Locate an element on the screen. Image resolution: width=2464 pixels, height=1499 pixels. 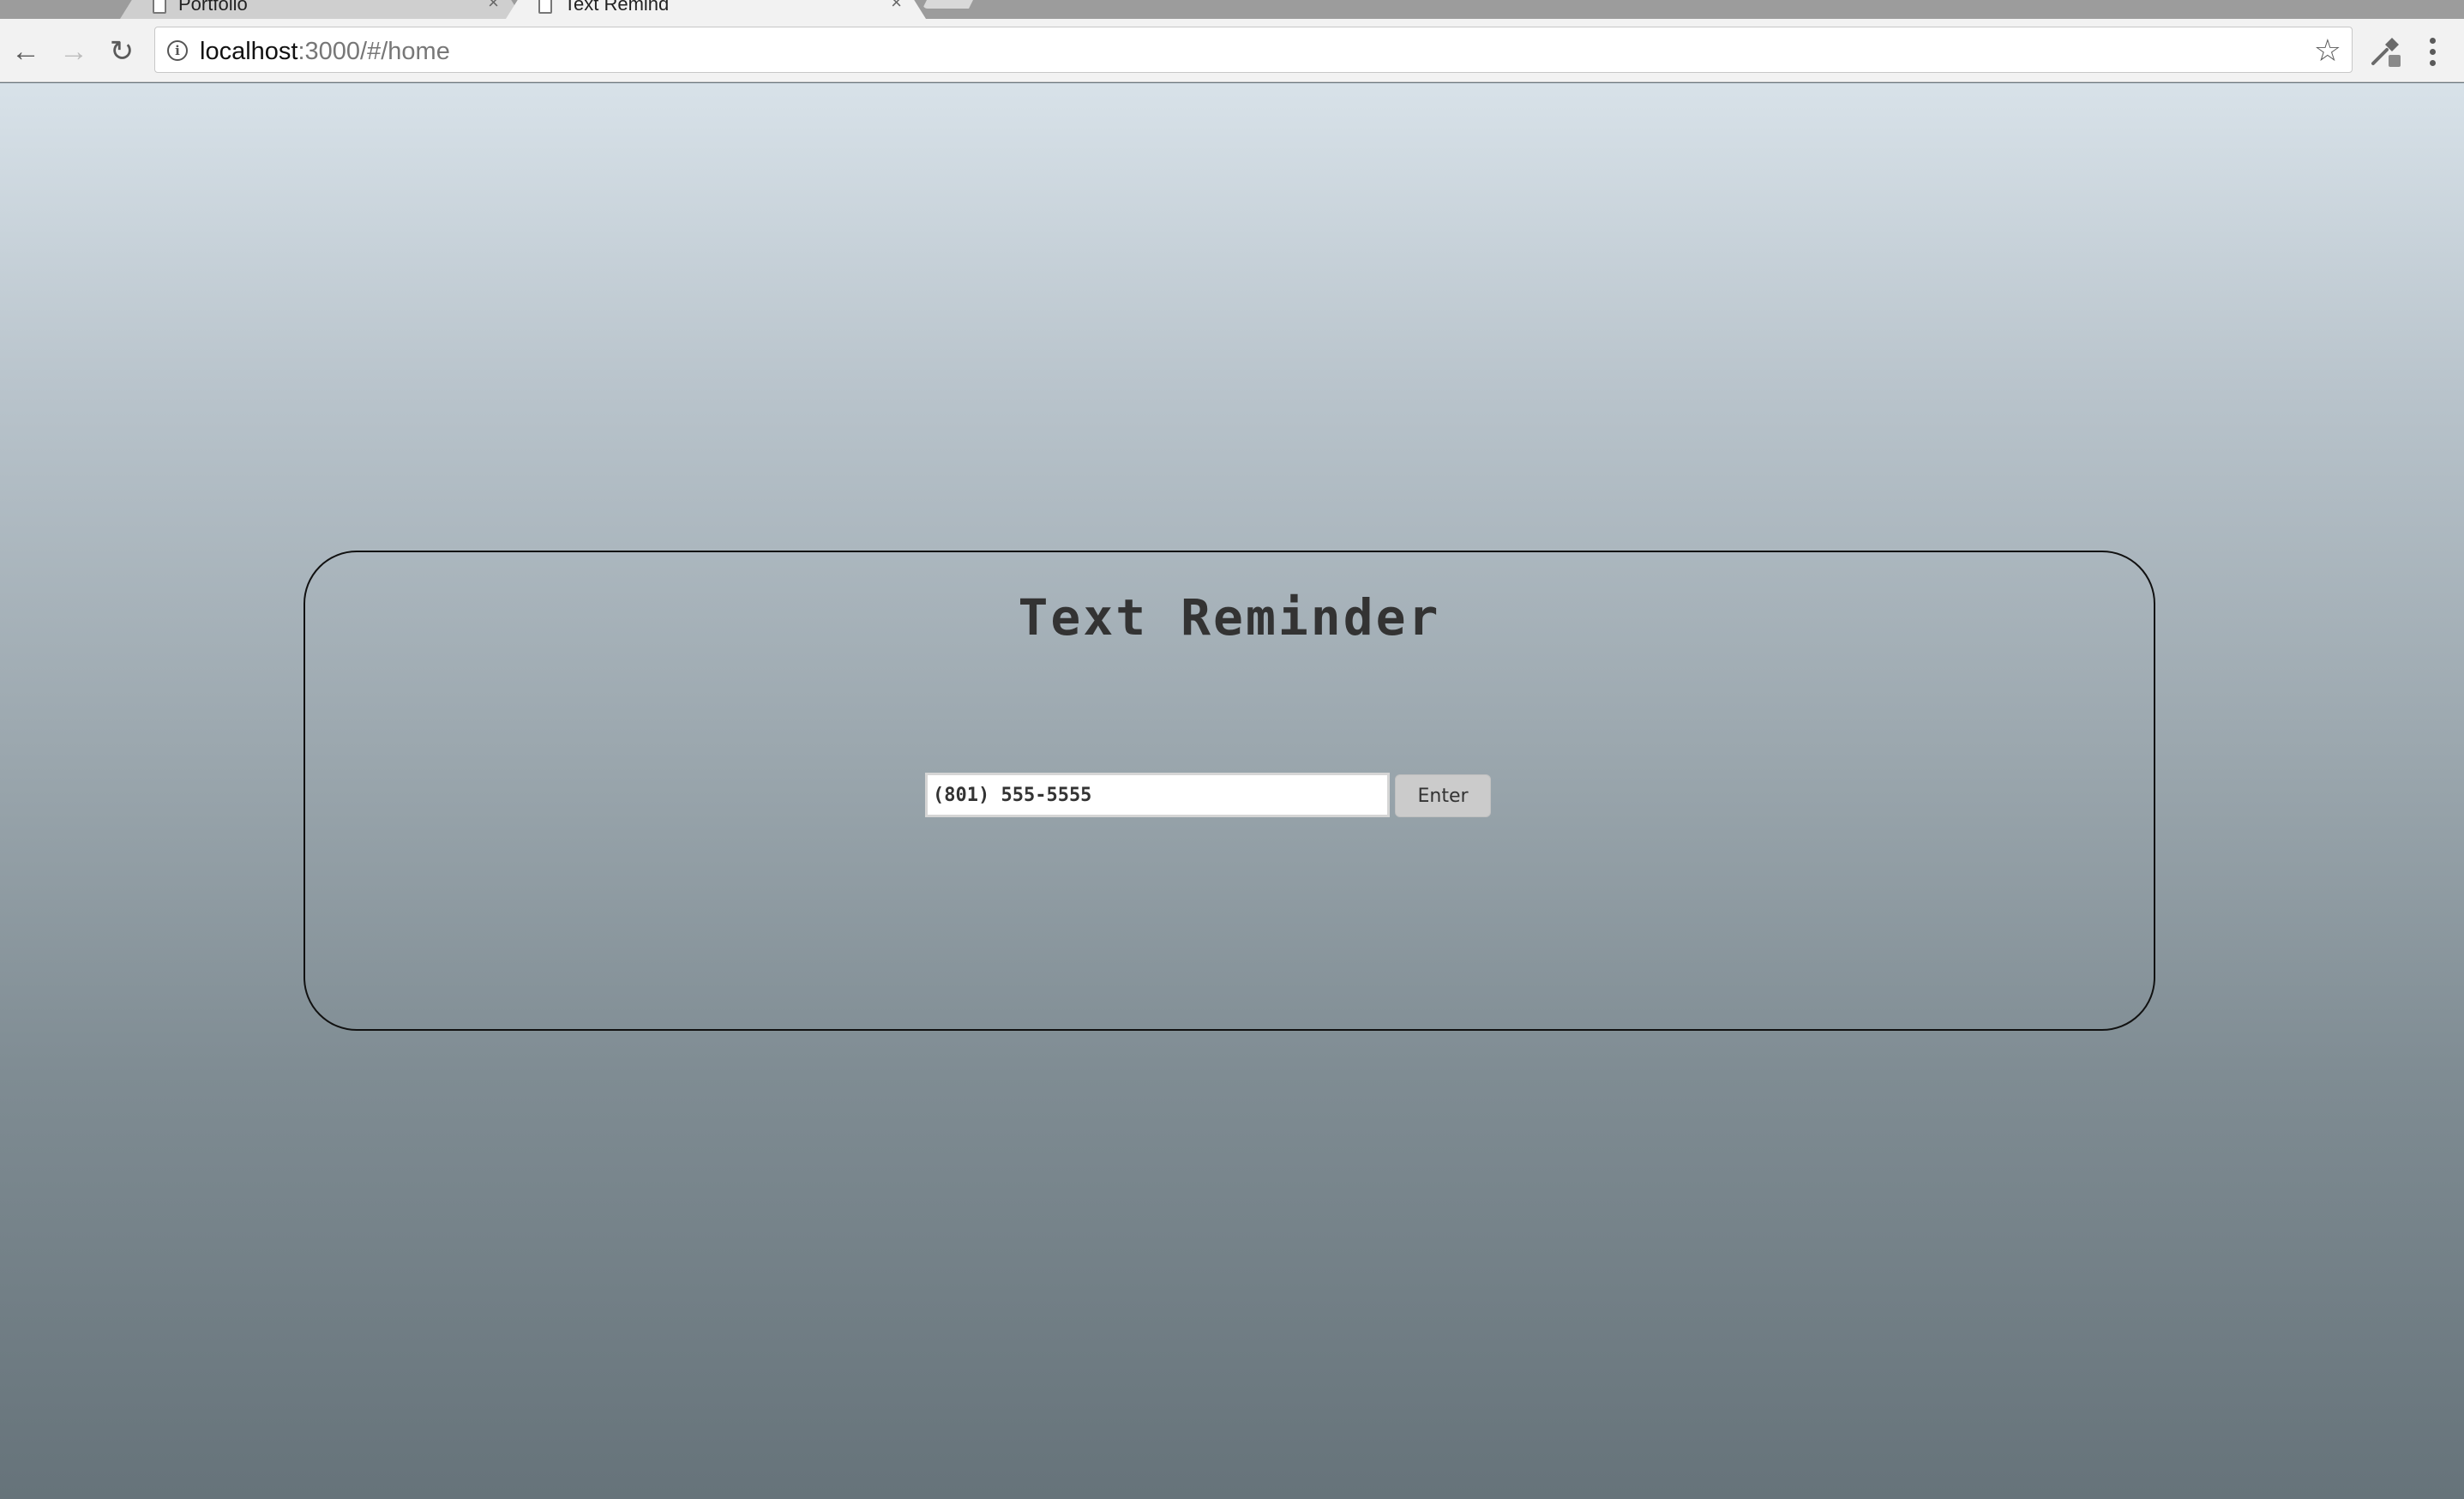
back-button: ← is located at coordinates (26, 51).